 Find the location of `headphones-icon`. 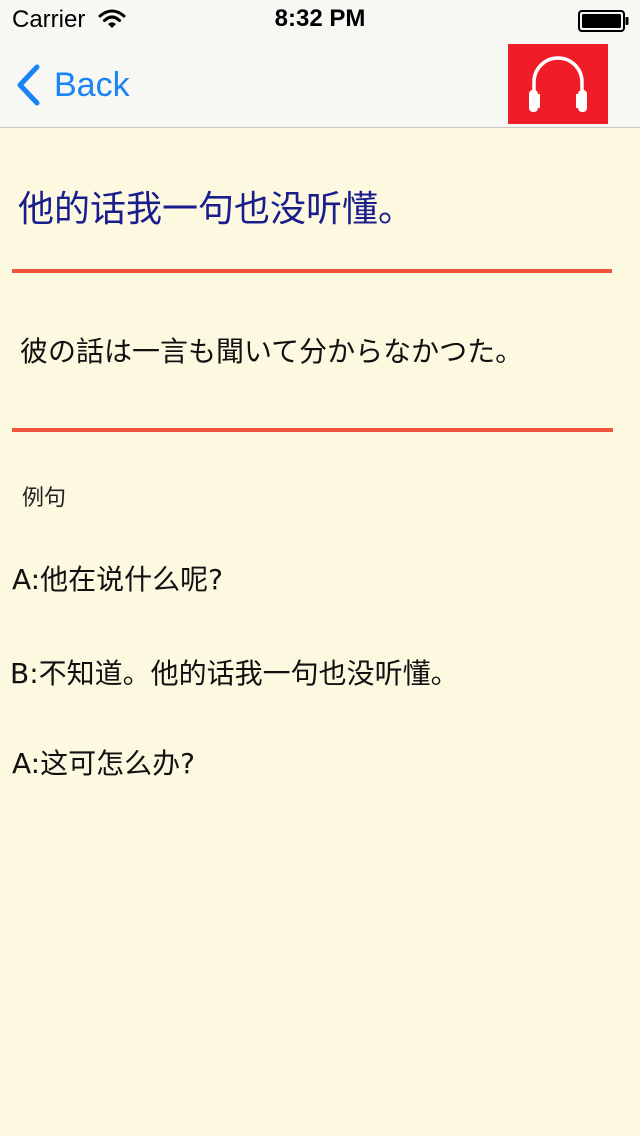

headphones-icon is located at coordinates (558, 84).